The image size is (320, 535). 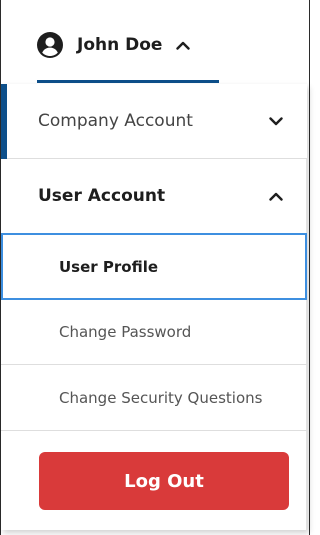 I want to click on menu-item-change-security-questions: Change Security Questions, so click(x=154, y=398).